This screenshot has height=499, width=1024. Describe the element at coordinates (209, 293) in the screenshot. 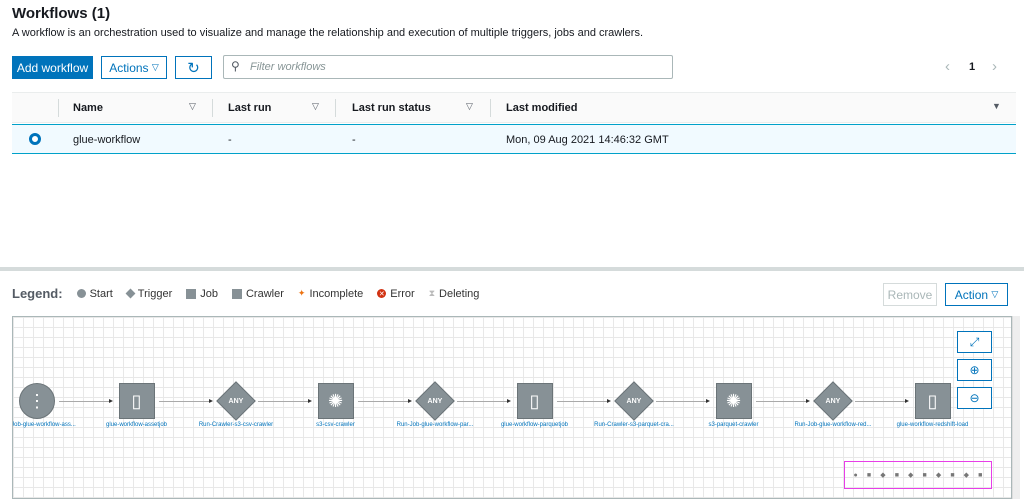

I see `legend-job: Job` at that location.